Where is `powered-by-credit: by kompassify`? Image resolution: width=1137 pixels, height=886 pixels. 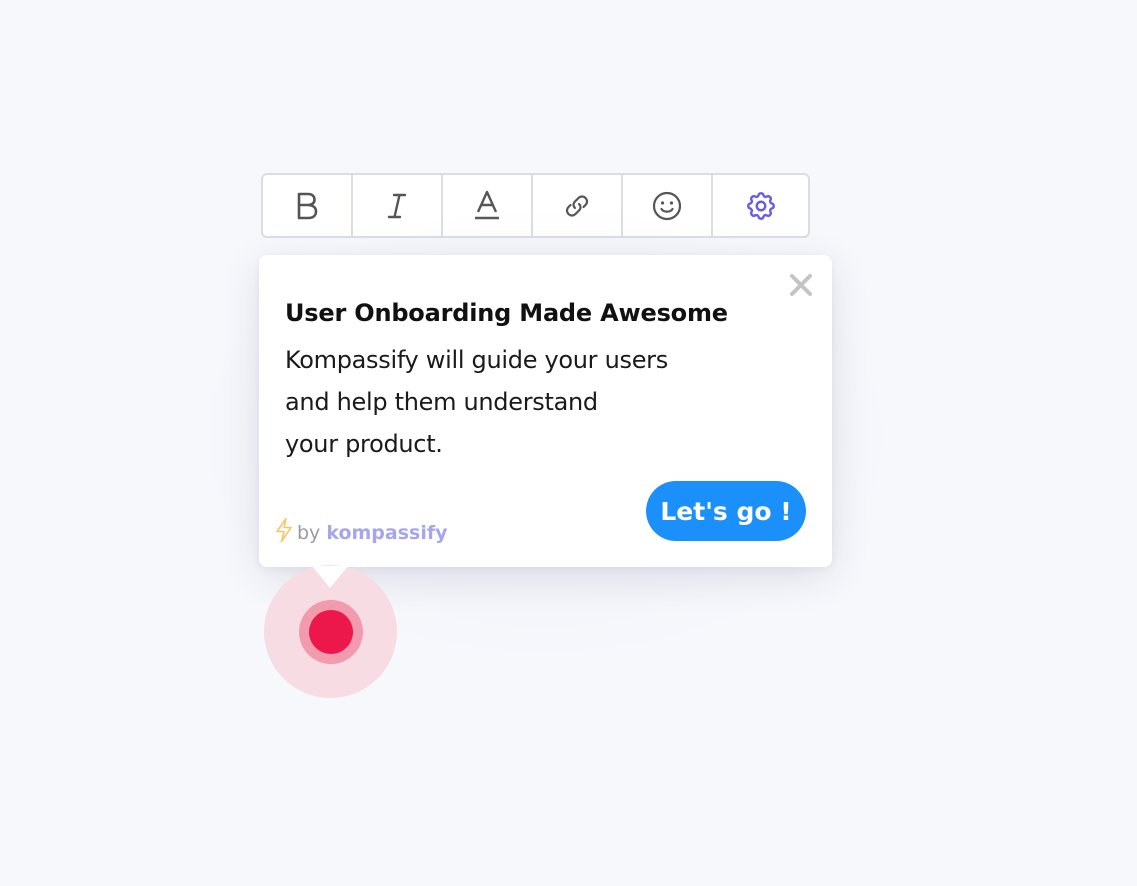
powered-by-credit: by kompassify is located at coordinates (361, 532).